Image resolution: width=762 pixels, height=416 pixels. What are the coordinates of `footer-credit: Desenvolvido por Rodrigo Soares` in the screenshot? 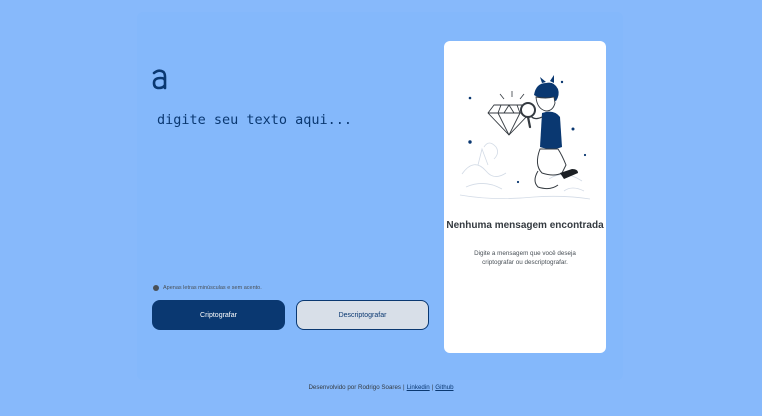 It's located at (354, 387).